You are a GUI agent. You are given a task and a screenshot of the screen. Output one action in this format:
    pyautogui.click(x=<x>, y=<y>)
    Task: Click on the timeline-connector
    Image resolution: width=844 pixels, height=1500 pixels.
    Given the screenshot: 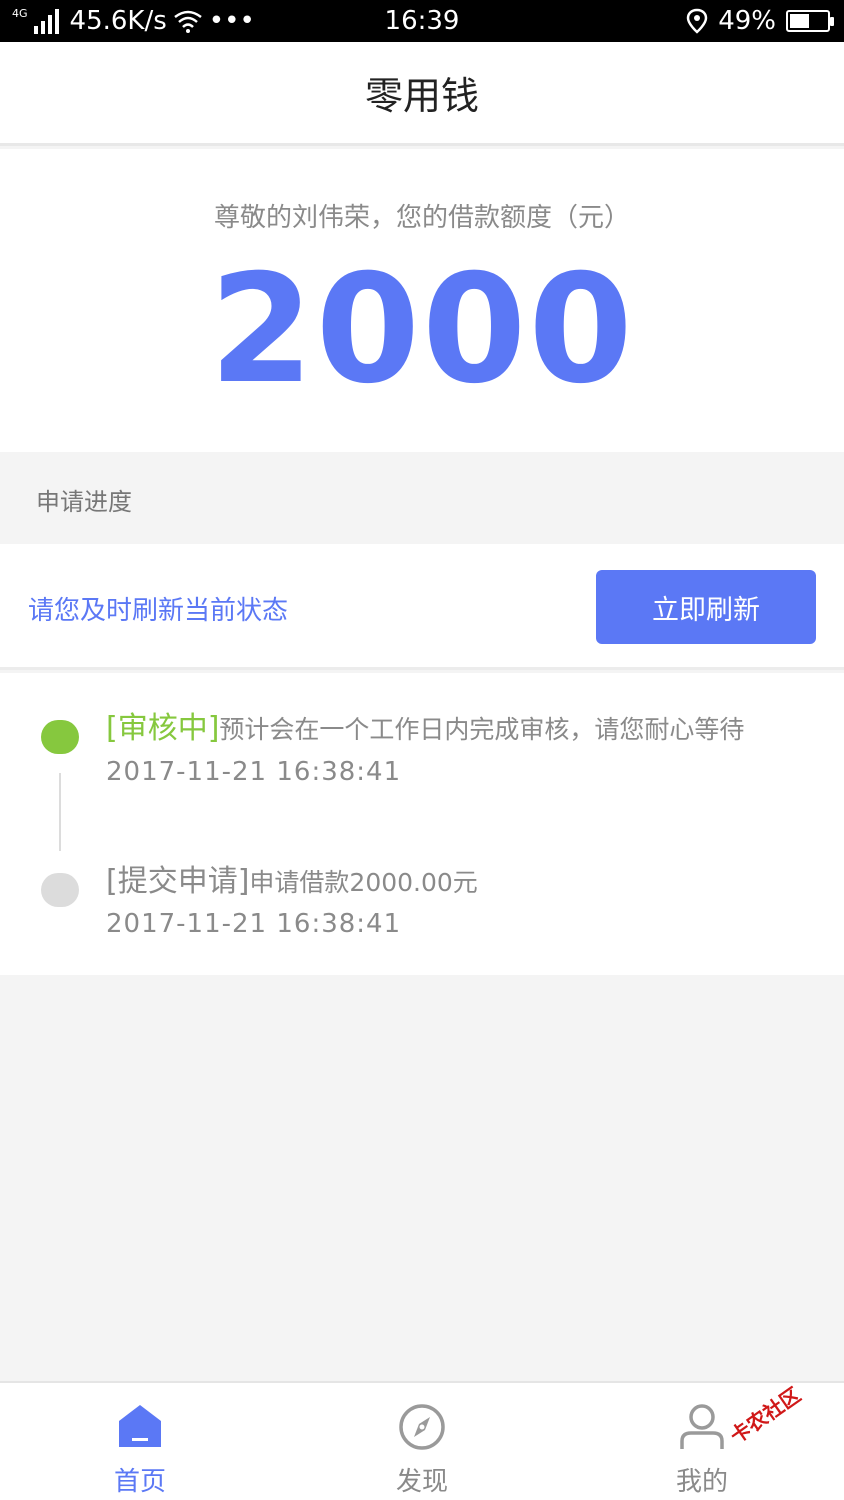 What is the action you would take?
    pyautogui.click(x=60, y=812)
    